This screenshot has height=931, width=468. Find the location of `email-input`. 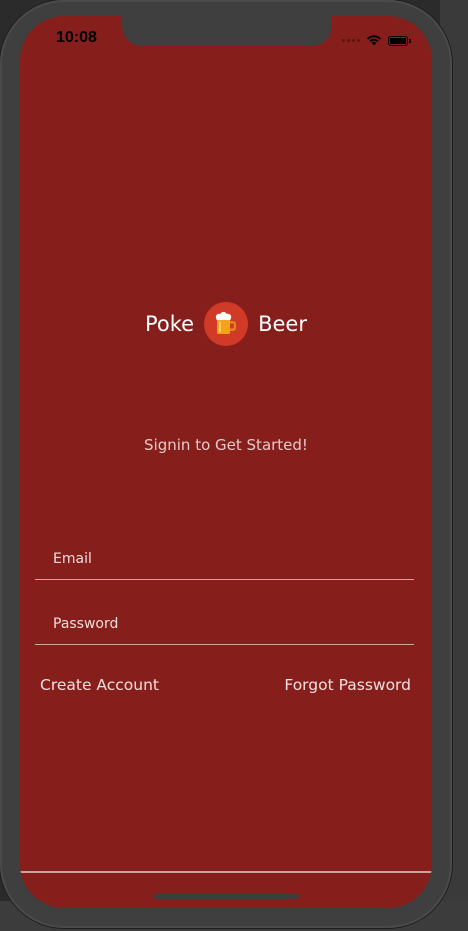

email-input is located at coordinates (223, 559).